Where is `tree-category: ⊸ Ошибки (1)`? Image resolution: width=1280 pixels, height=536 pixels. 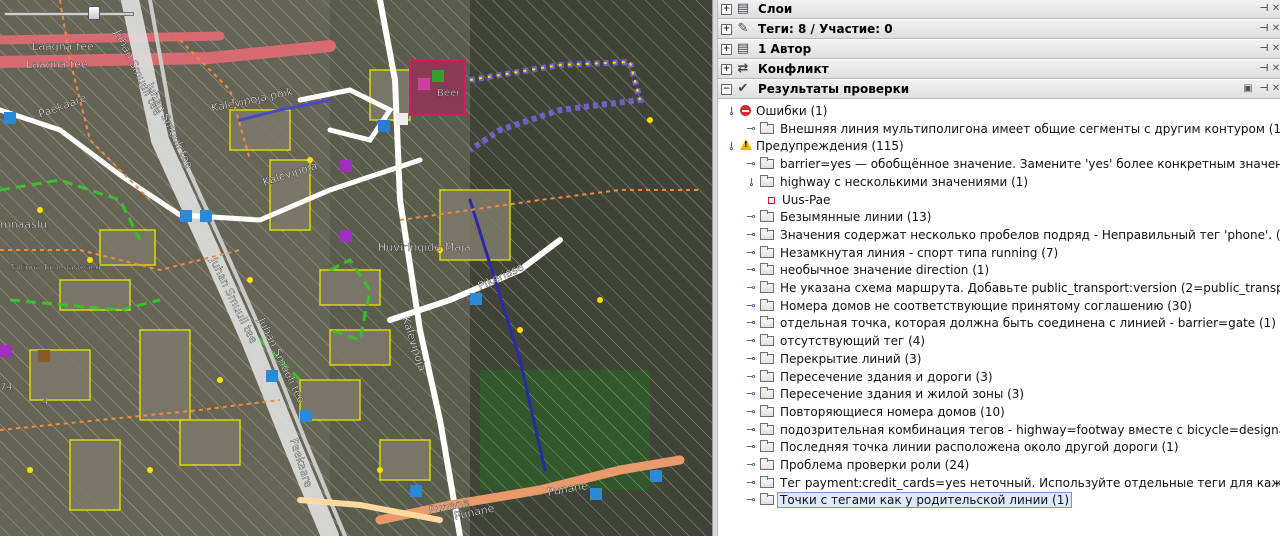 tree-category: ⊸ Ошибки (1) is located at coordinates (999, 111).